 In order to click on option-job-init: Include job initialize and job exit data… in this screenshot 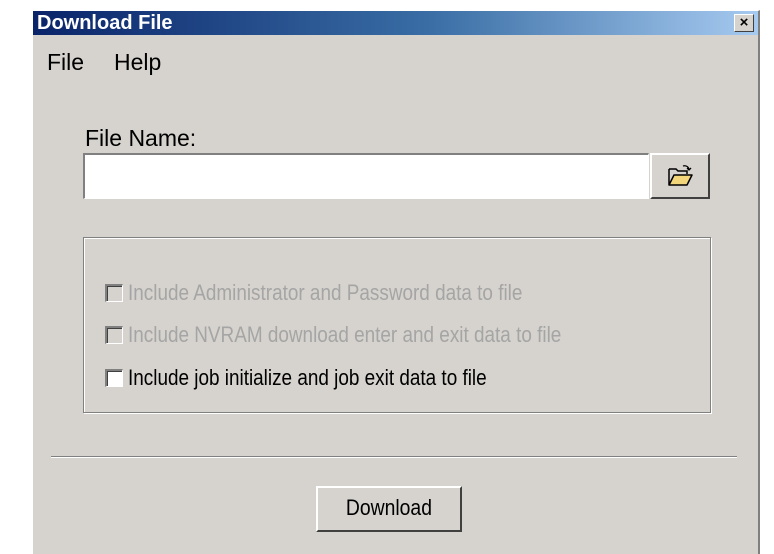, I will do `click(325, 378)`.